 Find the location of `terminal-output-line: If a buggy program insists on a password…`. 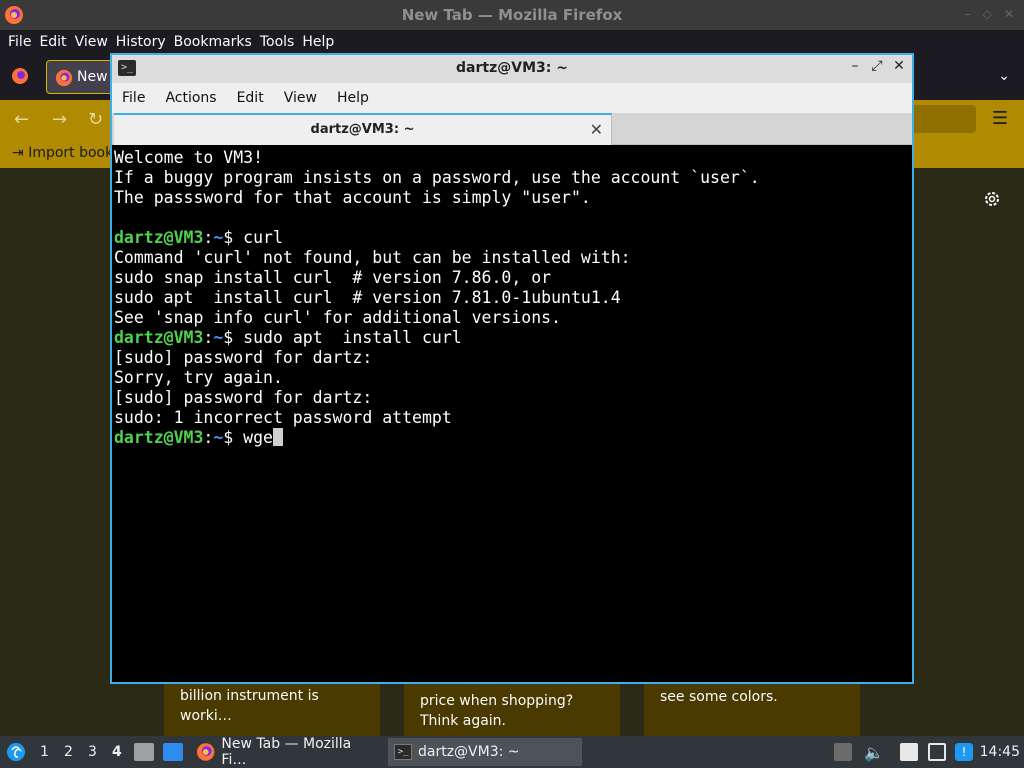

terminal-output-line: If a buggy program insists on a password… is located at coordinates (437, 177).